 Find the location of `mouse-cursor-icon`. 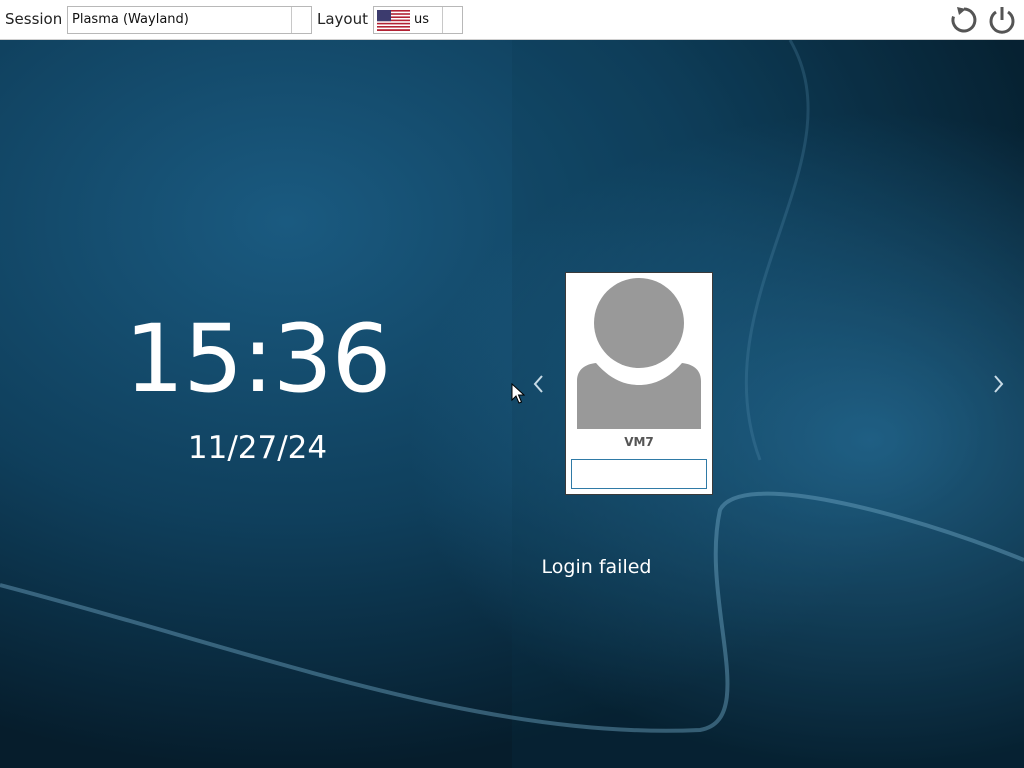

mouse-cursor-icon is located at coordinates (518, 393).